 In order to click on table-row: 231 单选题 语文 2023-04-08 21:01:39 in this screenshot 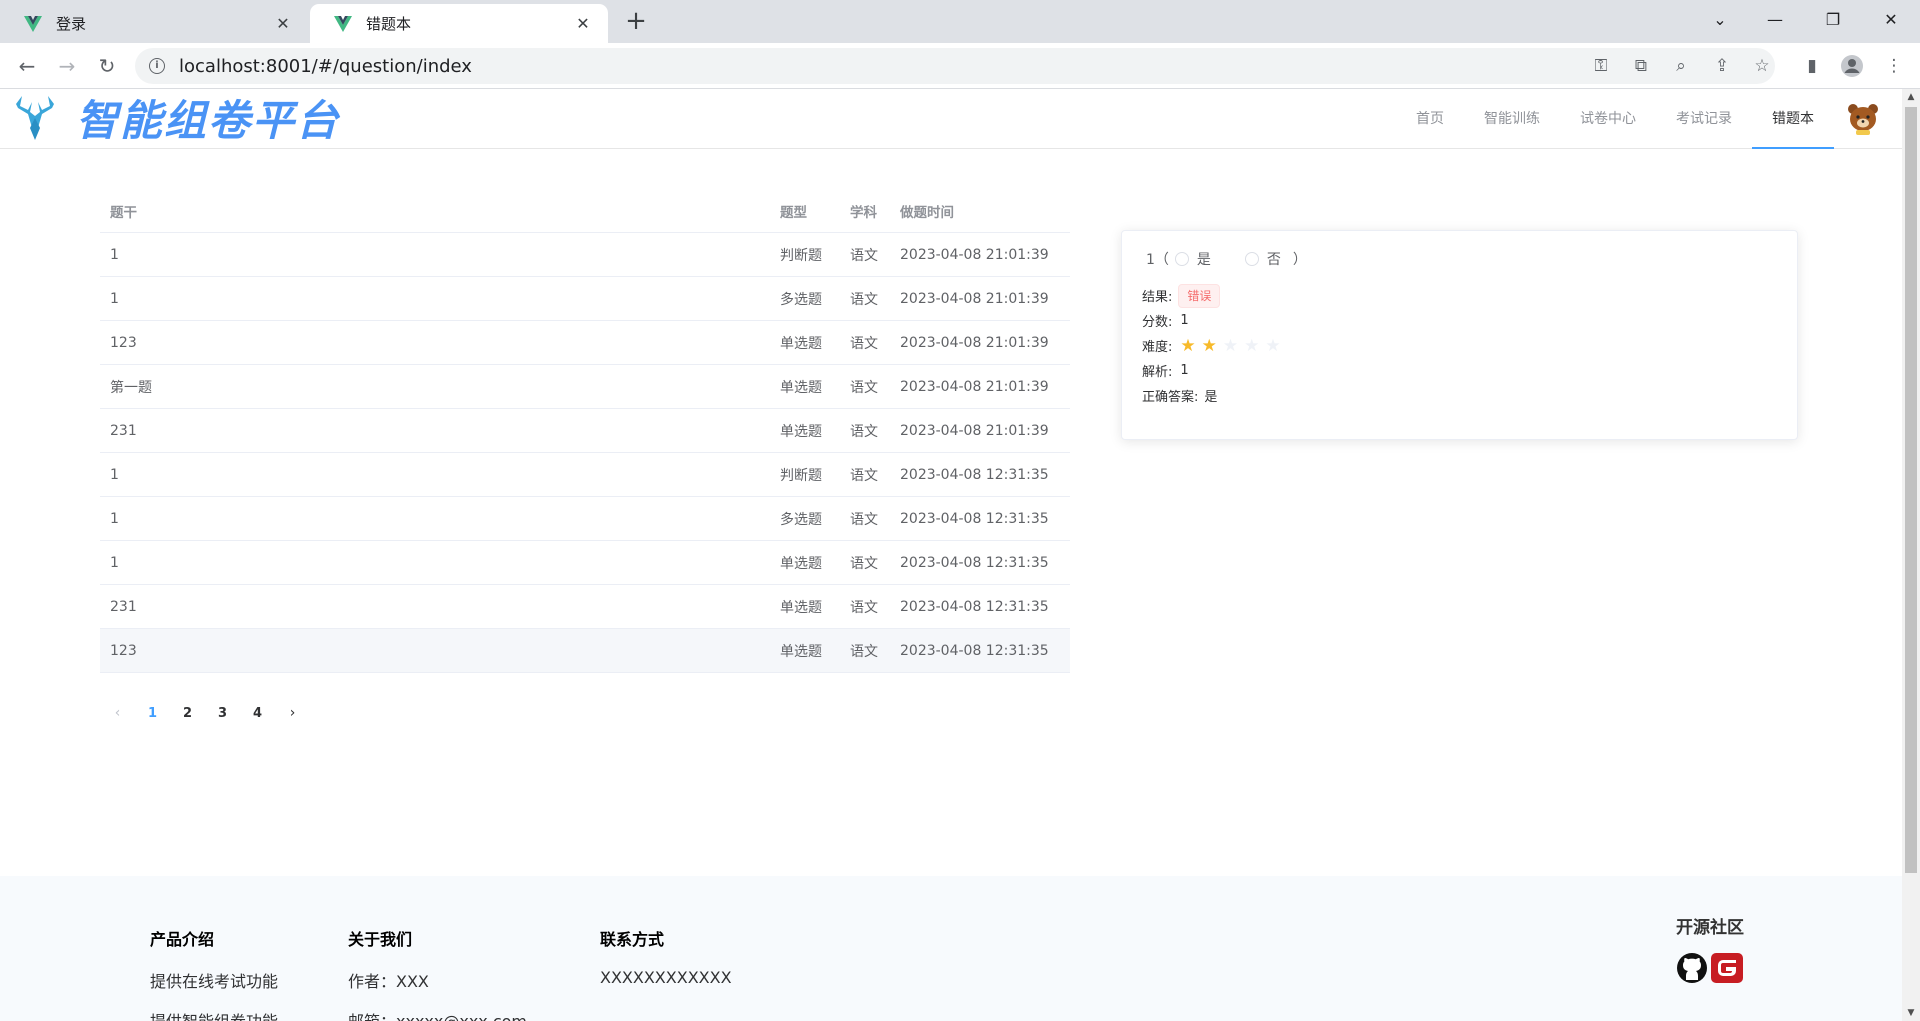, I will do `click(585, 431)`.